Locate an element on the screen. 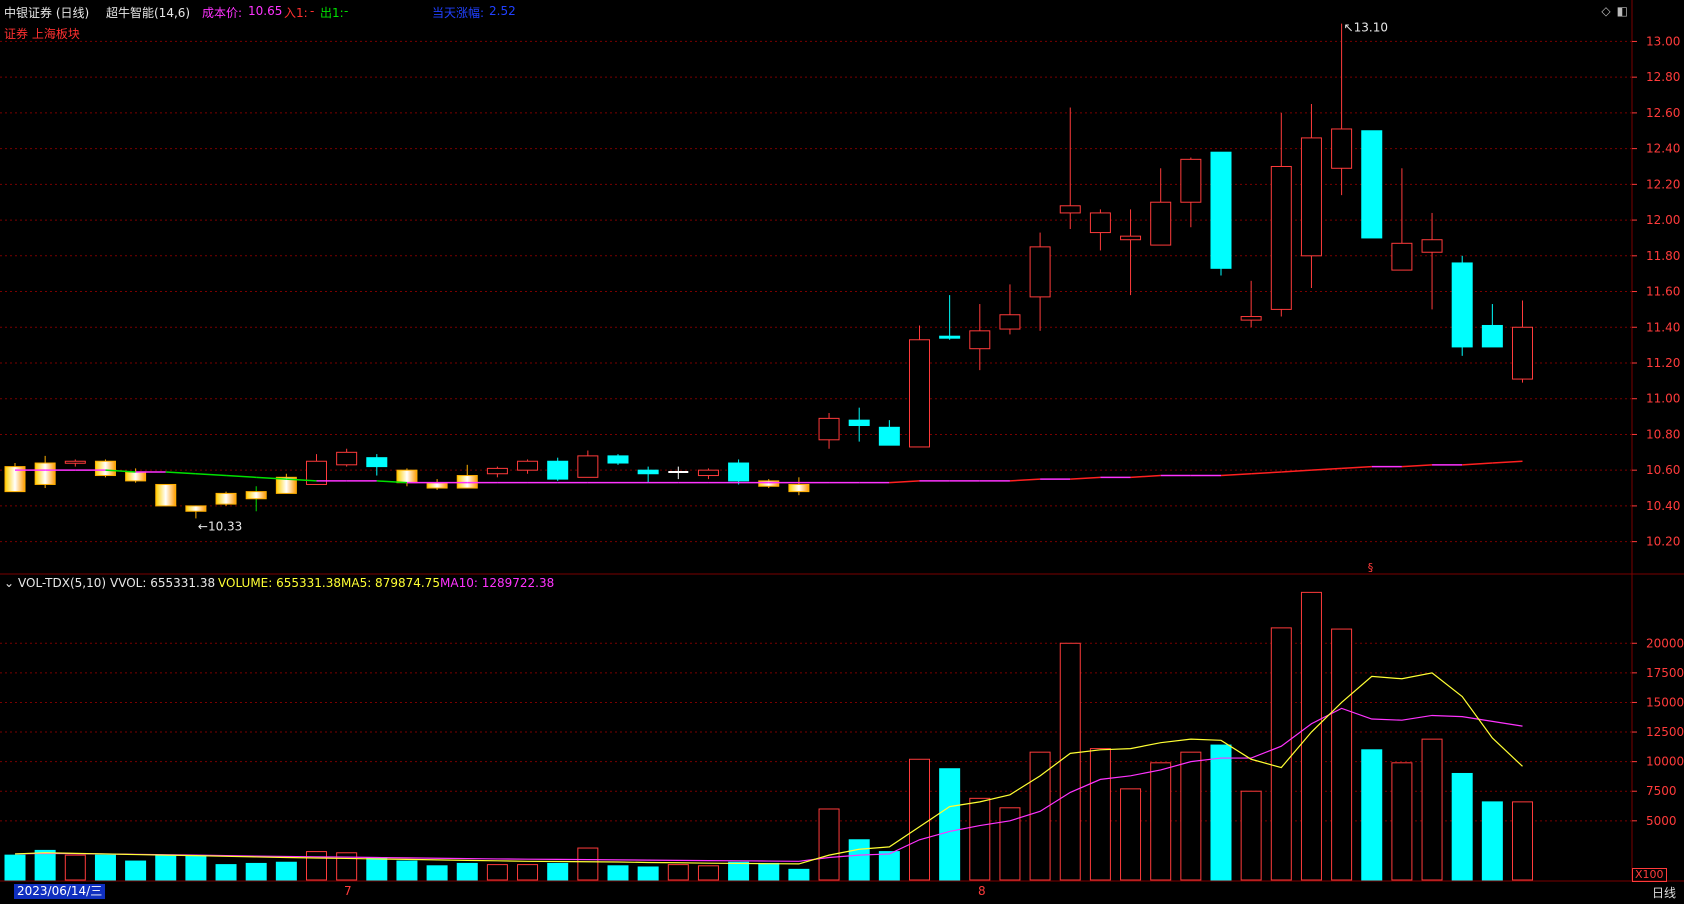  price-tick-label: 12.00 is located at coordinates (1663, 220).